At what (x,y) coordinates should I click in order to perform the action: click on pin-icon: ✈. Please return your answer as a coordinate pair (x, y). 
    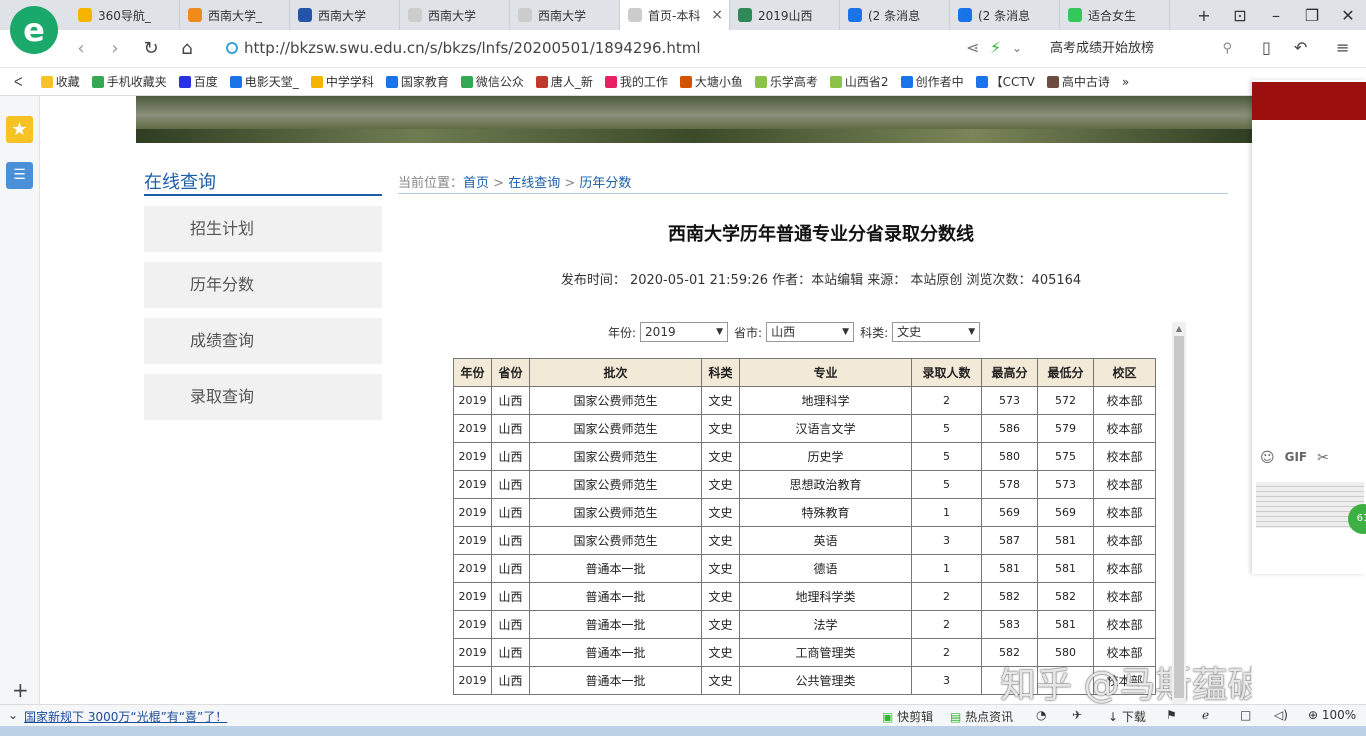
    Looking at the image, I should click on (1077, 715).